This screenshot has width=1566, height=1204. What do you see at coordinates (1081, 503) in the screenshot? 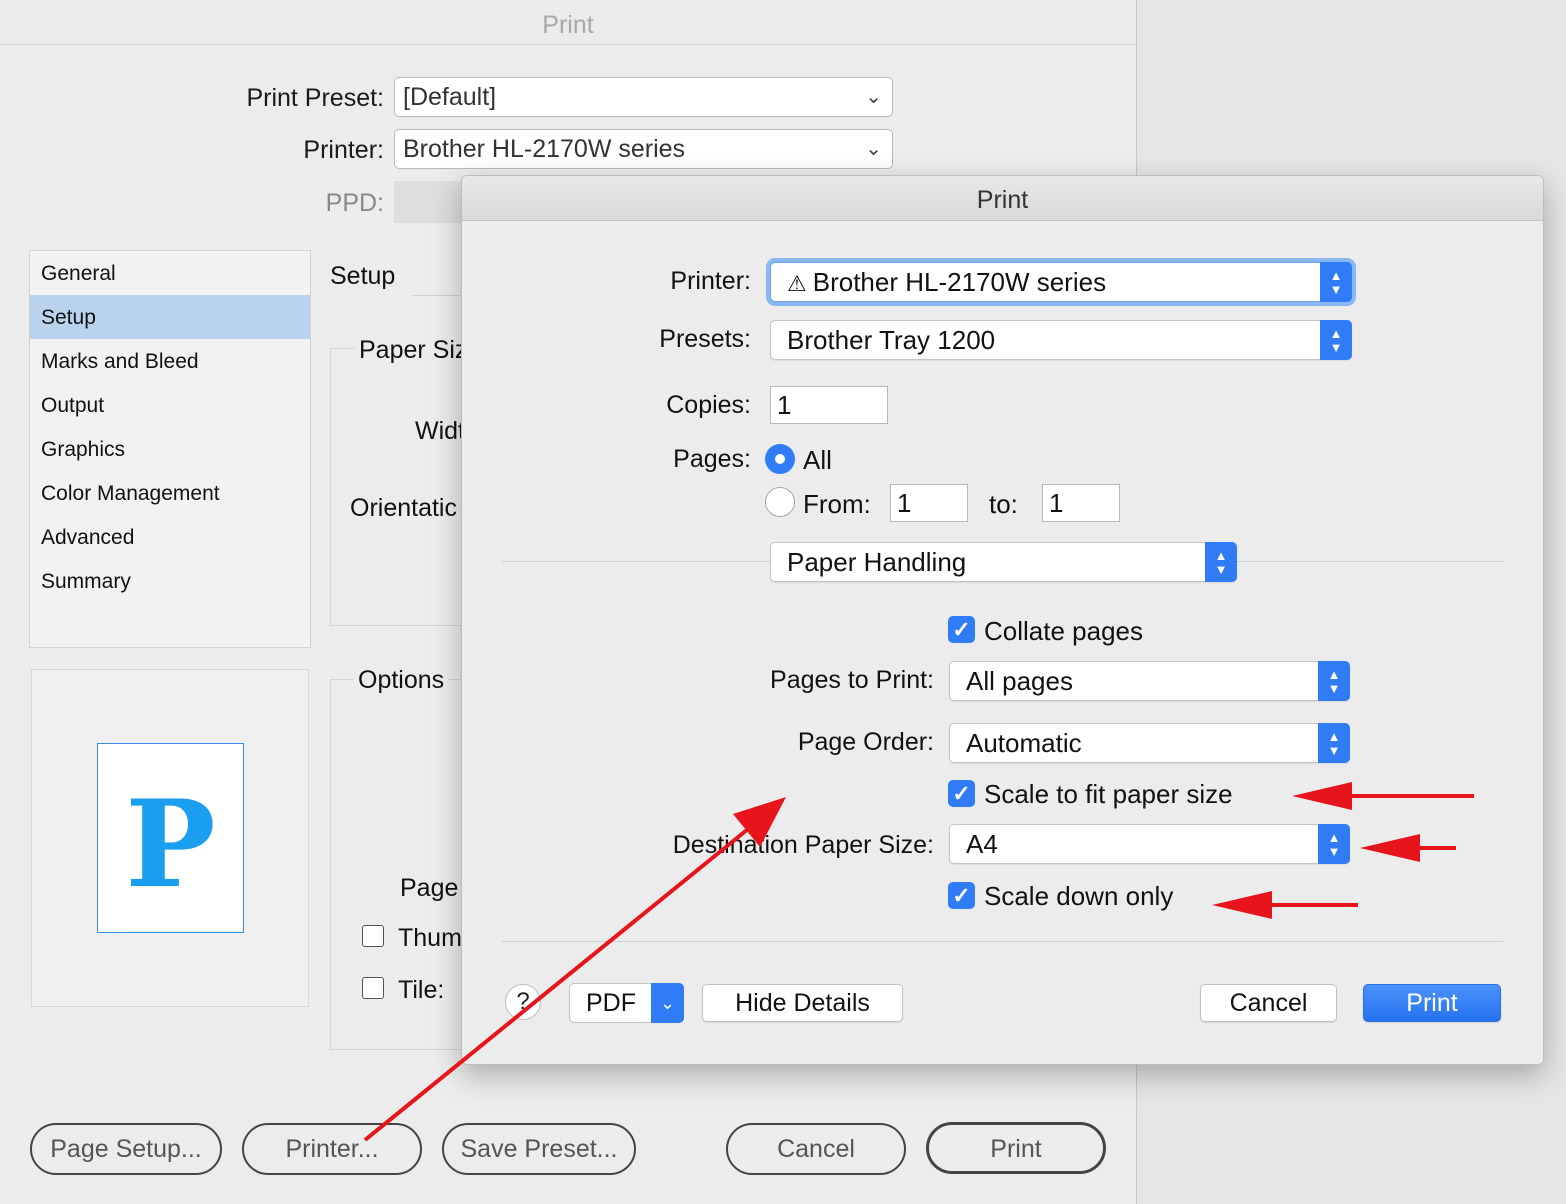
I see `pages-to-field: 1` at bounding box center [1081, 503].